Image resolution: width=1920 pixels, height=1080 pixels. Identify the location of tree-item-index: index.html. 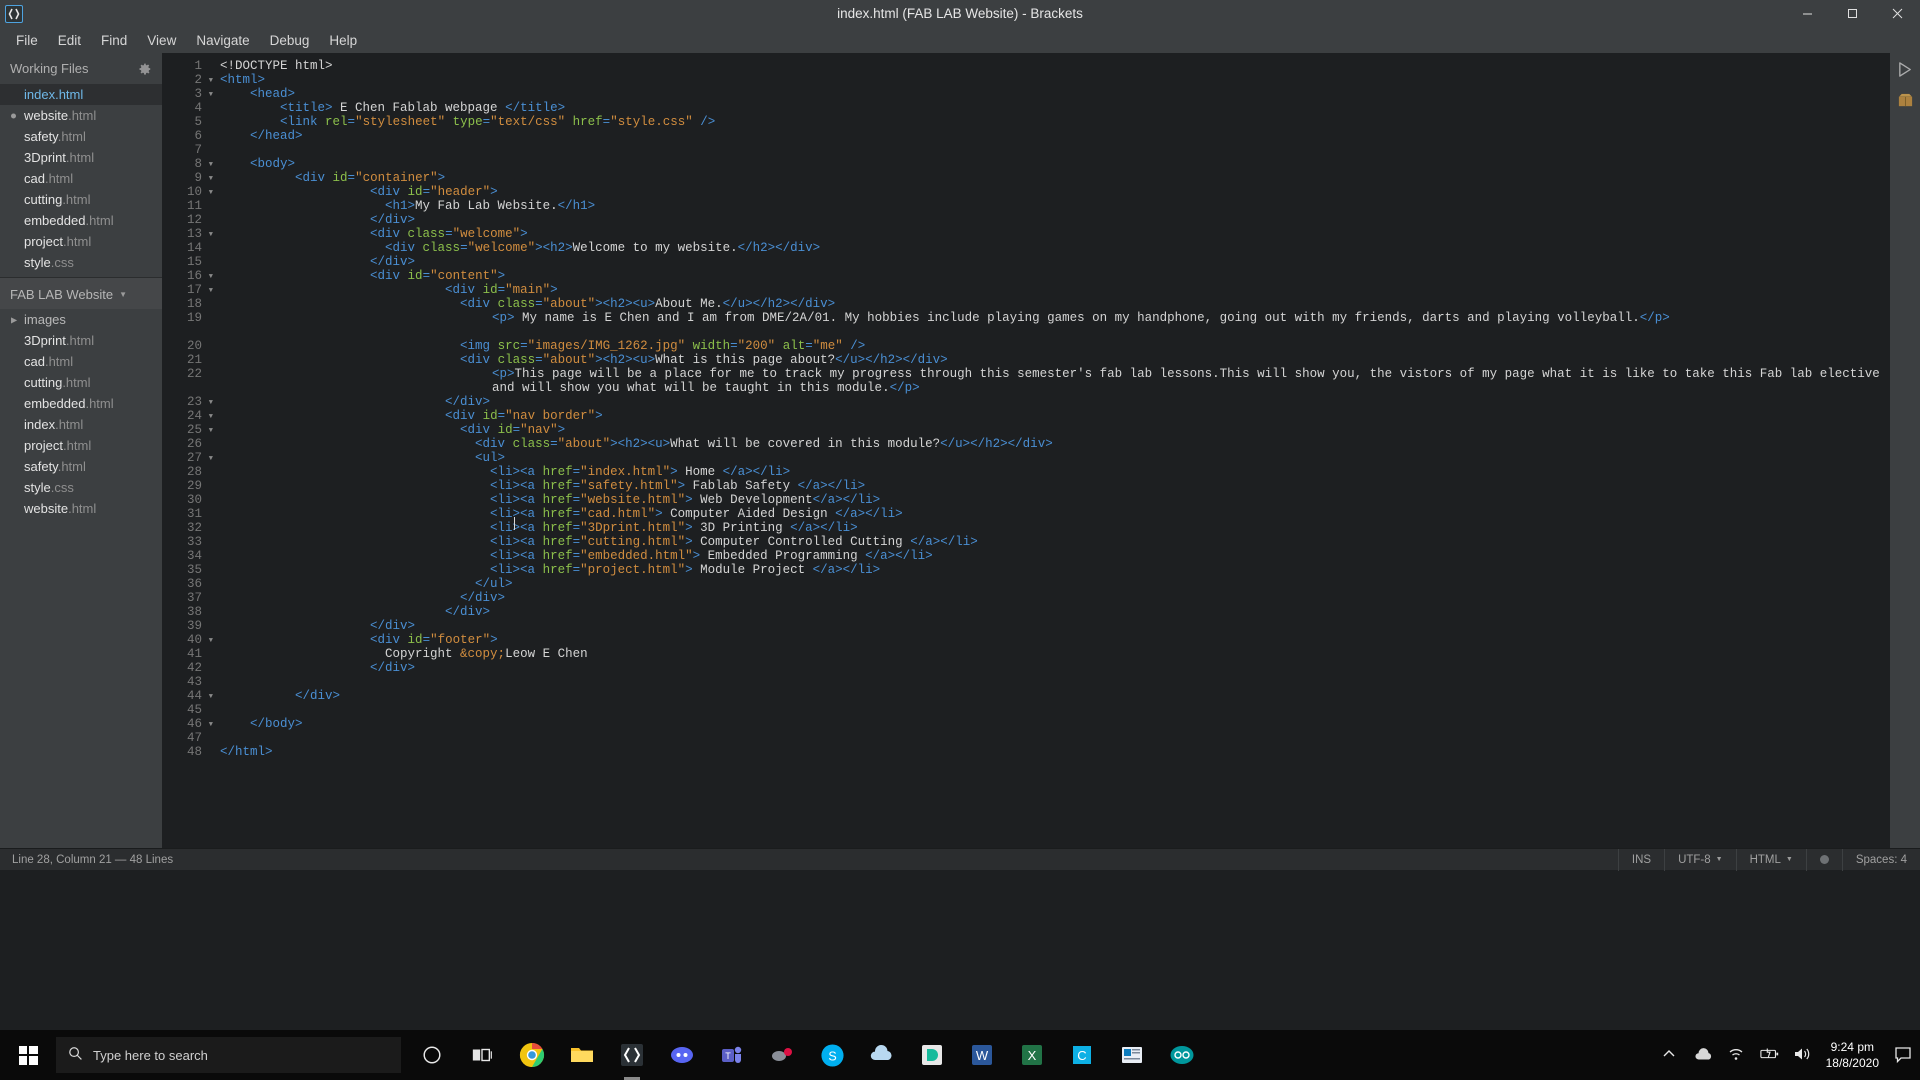
(81, 424).